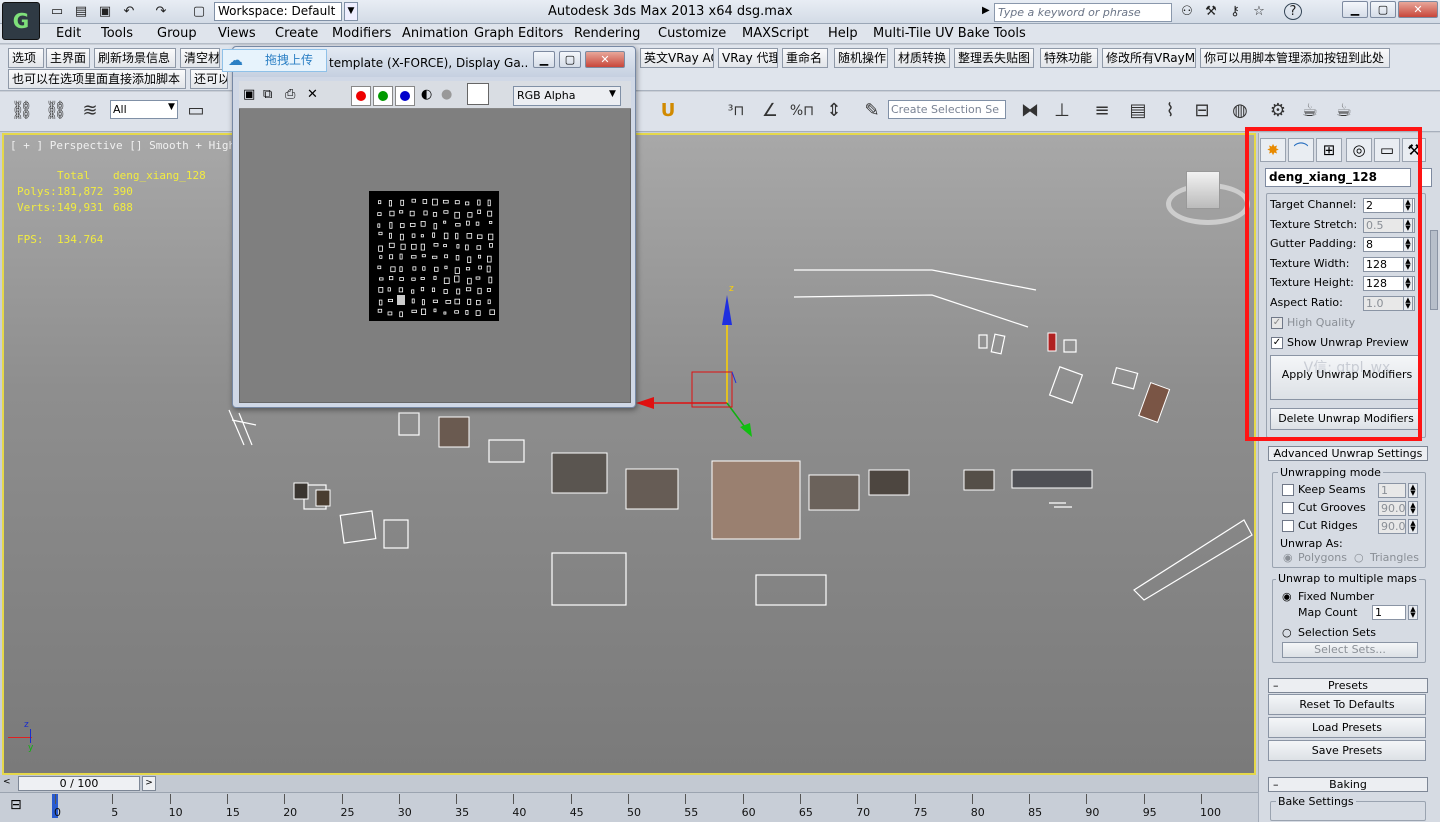 Image resolution: width=1440 pixels, height=822 pixels. What do you see at coordinates (1149, 58) in the screenshot?
I see `script-button: 修改所有VRayMtl` at bounding box center [1149, 58].